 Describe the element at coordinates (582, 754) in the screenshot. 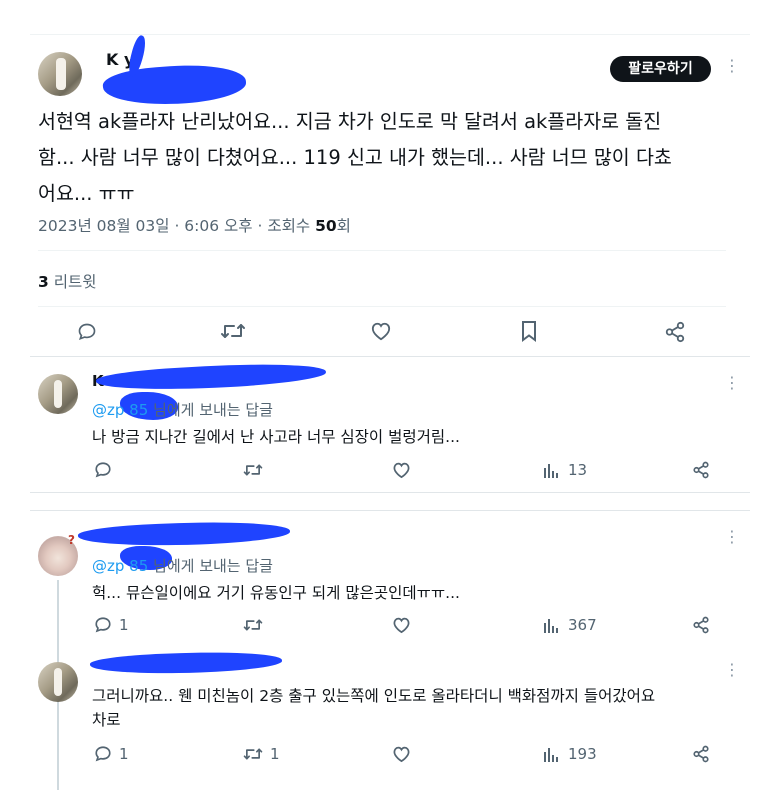

I see `view-count: 193` at that location.